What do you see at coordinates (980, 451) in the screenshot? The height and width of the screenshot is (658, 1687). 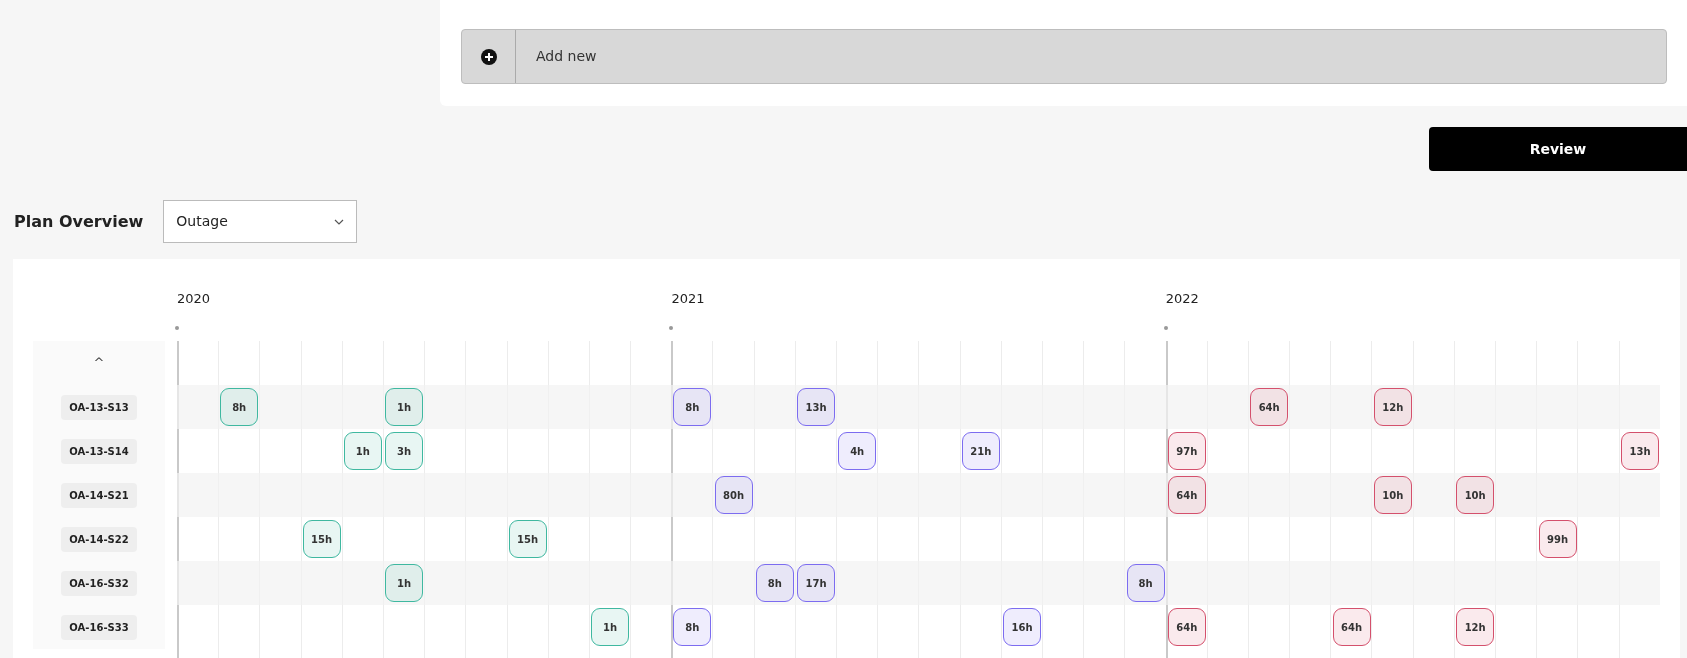 I see `duration-chip: 21h` at bounding box center [980, 451].